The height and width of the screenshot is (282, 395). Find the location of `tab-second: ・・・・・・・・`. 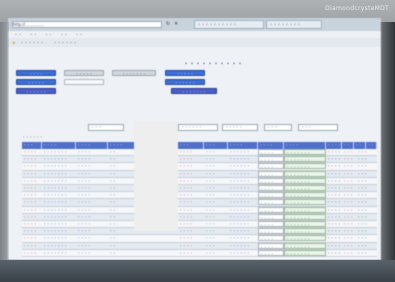

tab-second: ・・・・・・・・ is located at coordinates (294, 24).